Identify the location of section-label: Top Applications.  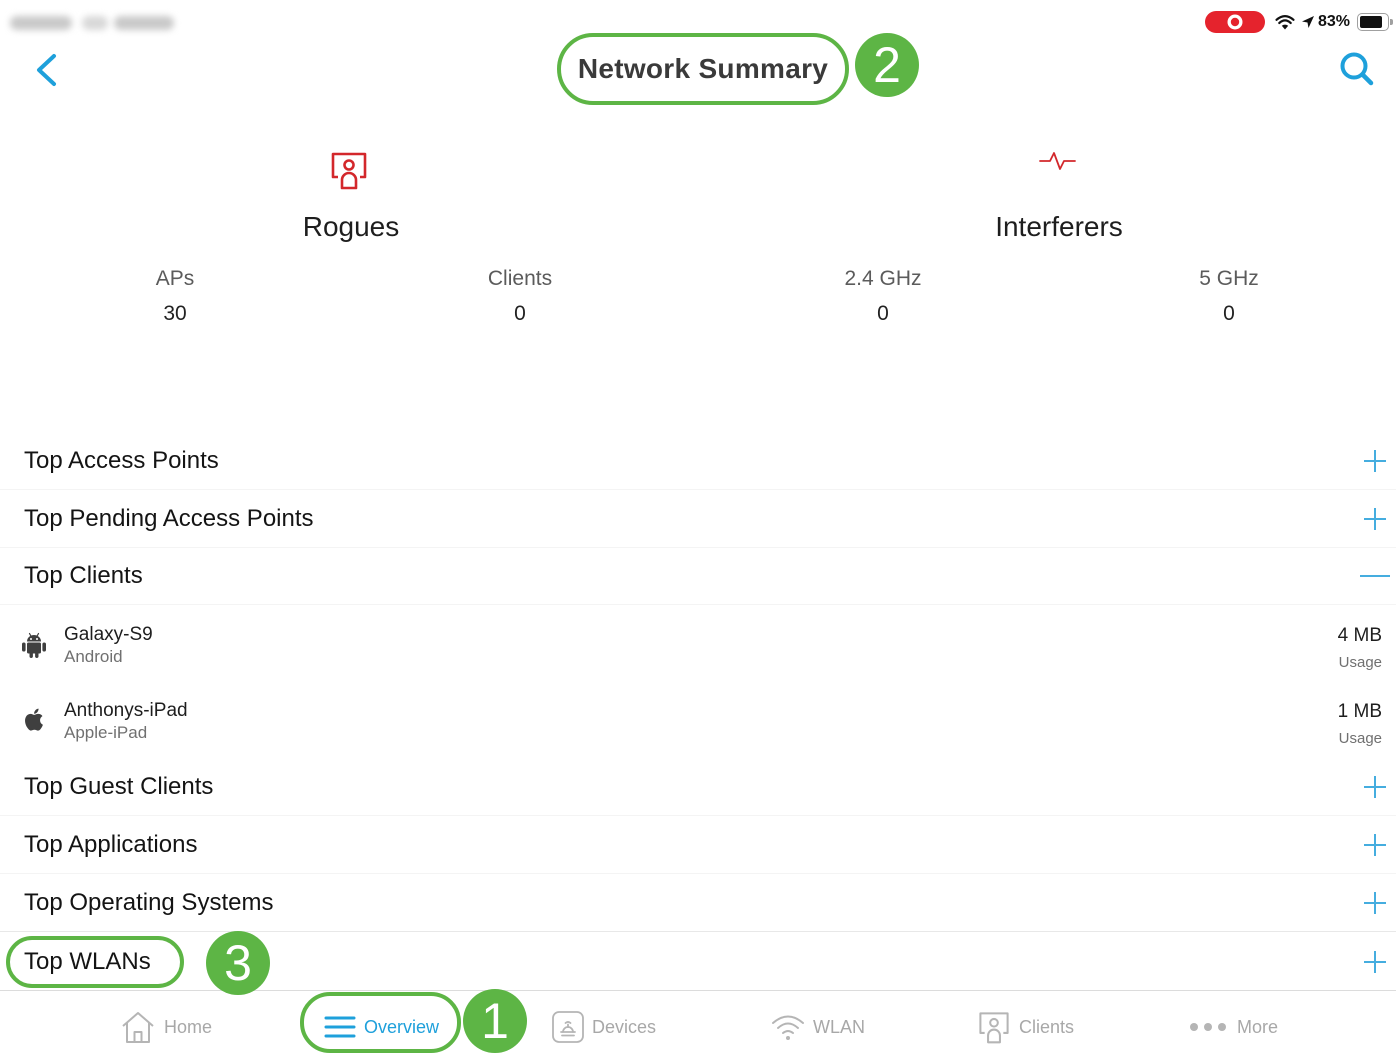
(111, 844).